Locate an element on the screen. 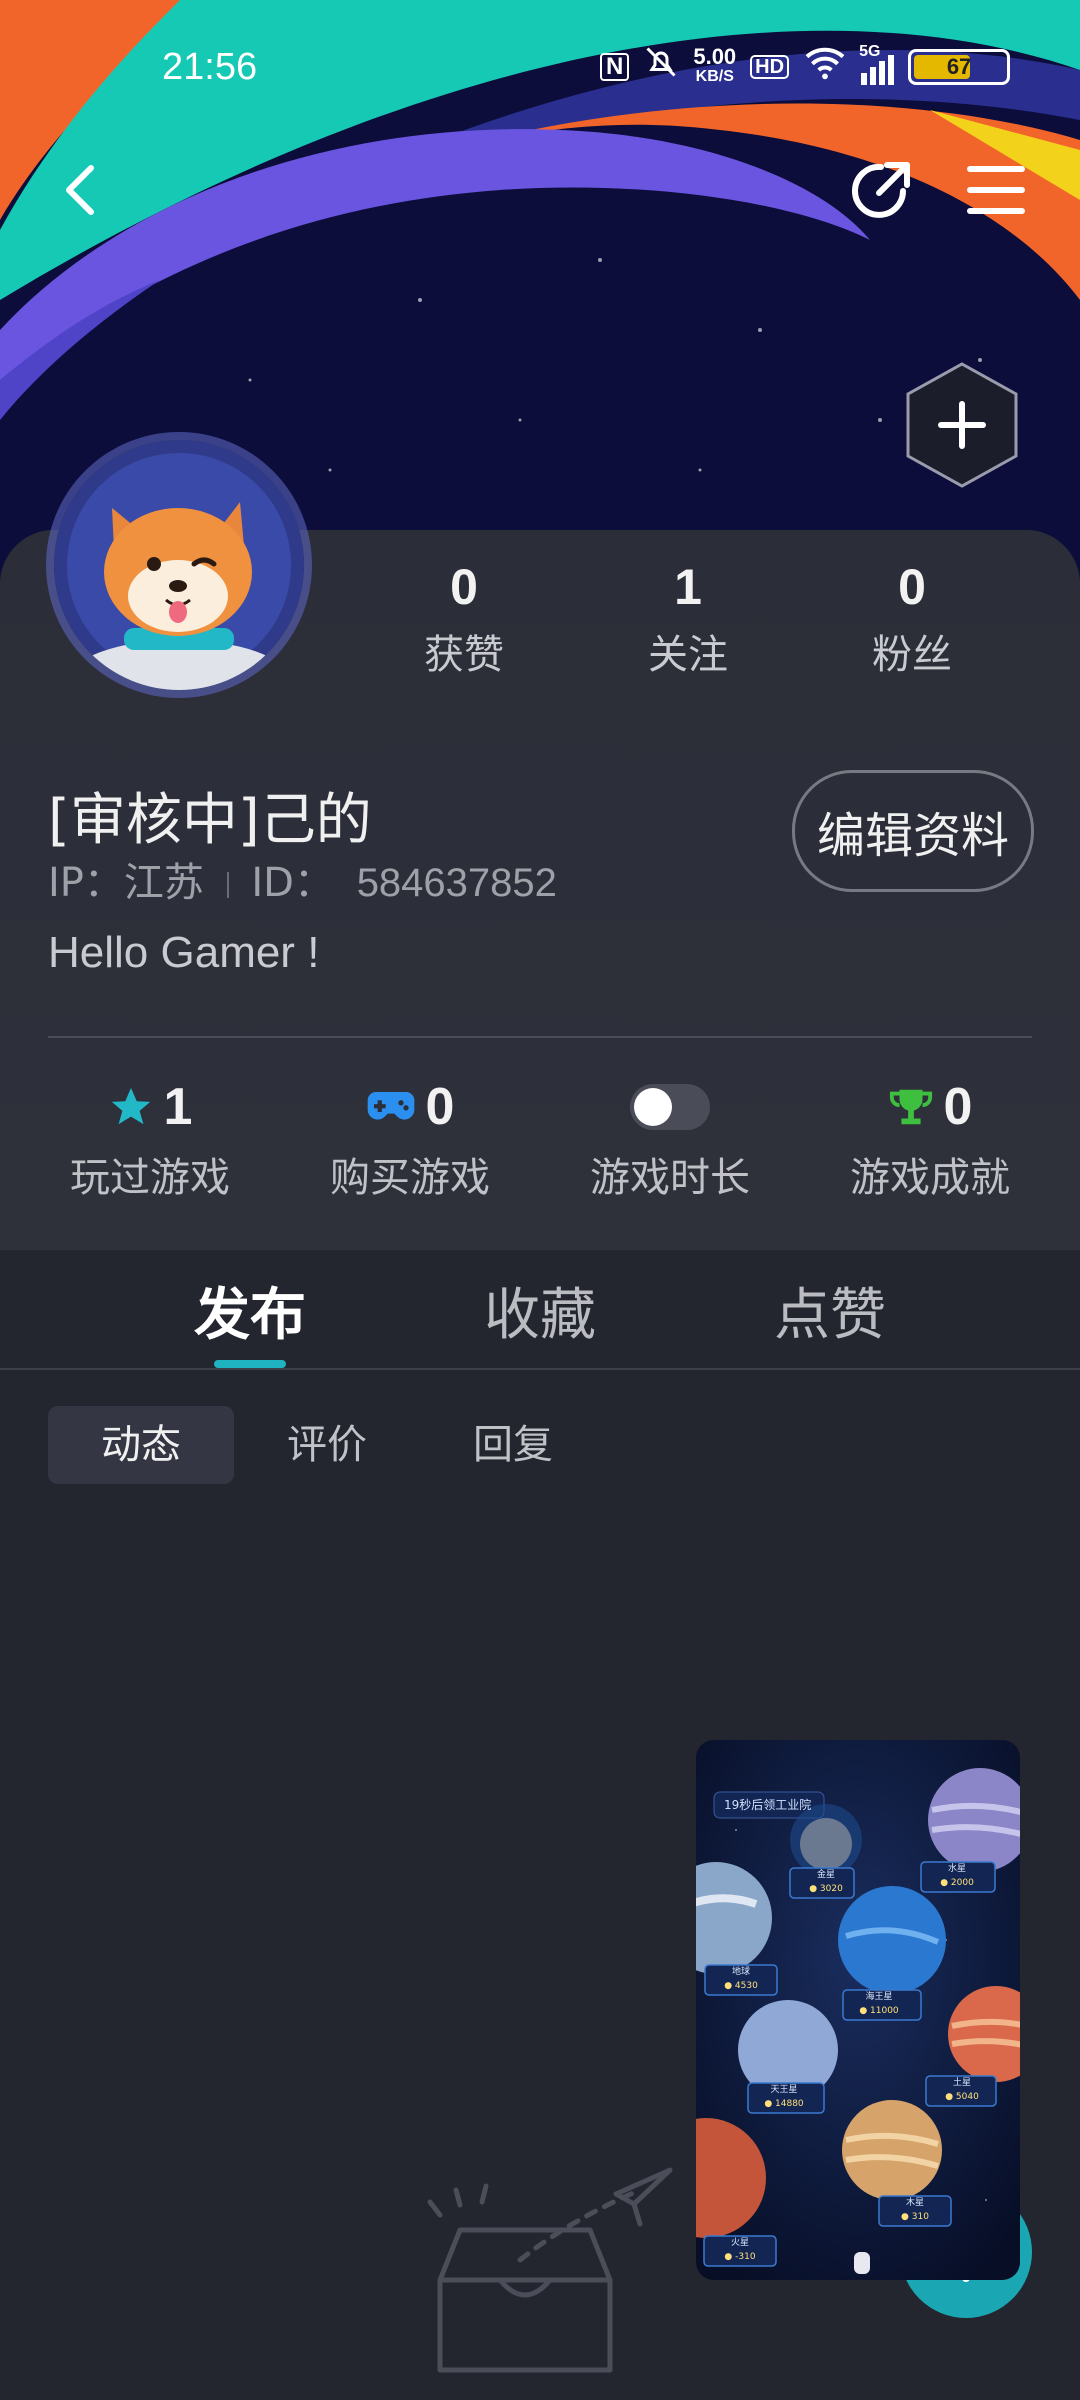 The height and width of the screenshot is (2400, 1080). stat-following-num: 1 is located at coordinates (688, 587).